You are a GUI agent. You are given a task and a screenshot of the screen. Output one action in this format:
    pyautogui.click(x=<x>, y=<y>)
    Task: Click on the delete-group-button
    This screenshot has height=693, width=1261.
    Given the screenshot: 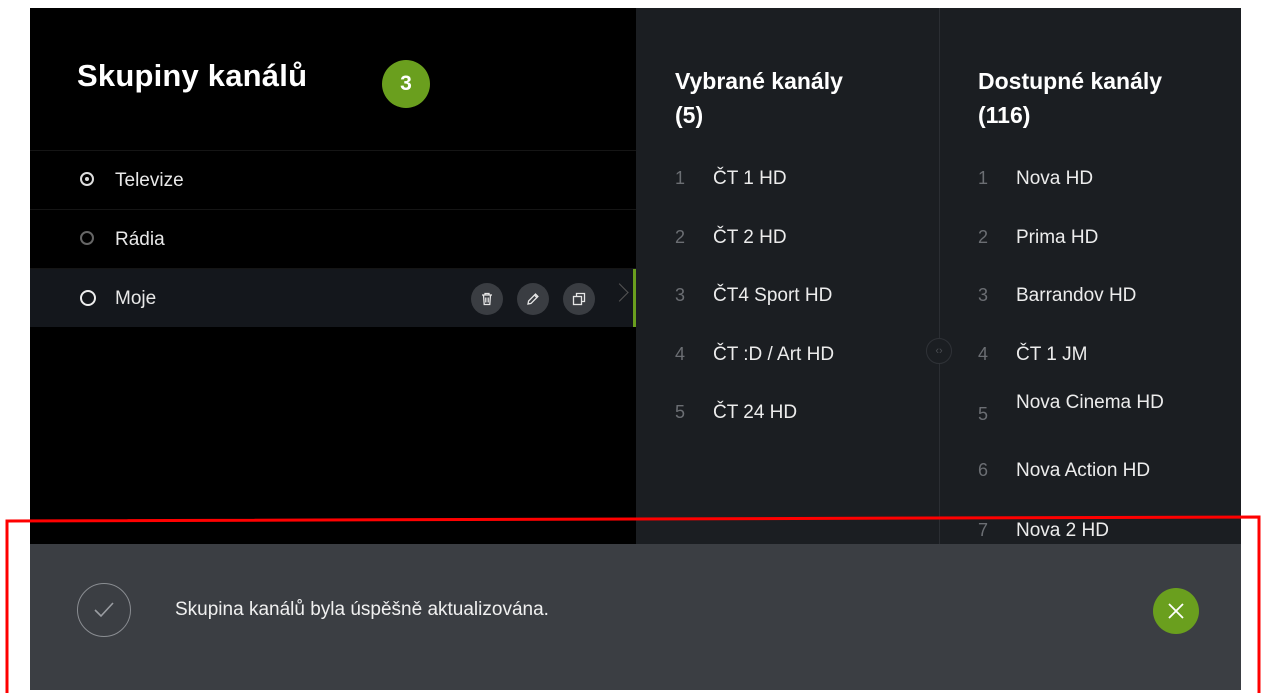 What is the action you would take?
    pyautogui.click(x=487, y=299)
    